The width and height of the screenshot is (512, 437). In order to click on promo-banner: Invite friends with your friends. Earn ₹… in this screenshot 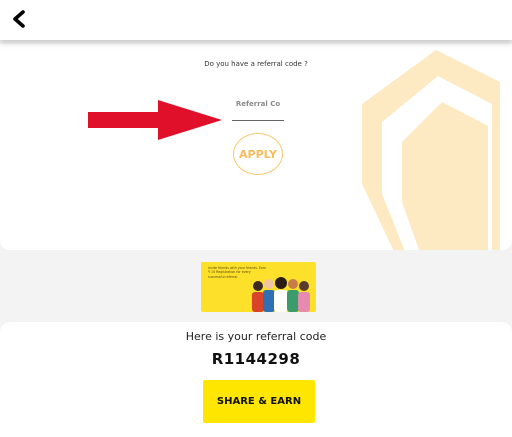, I will do `click(258, 287)`.